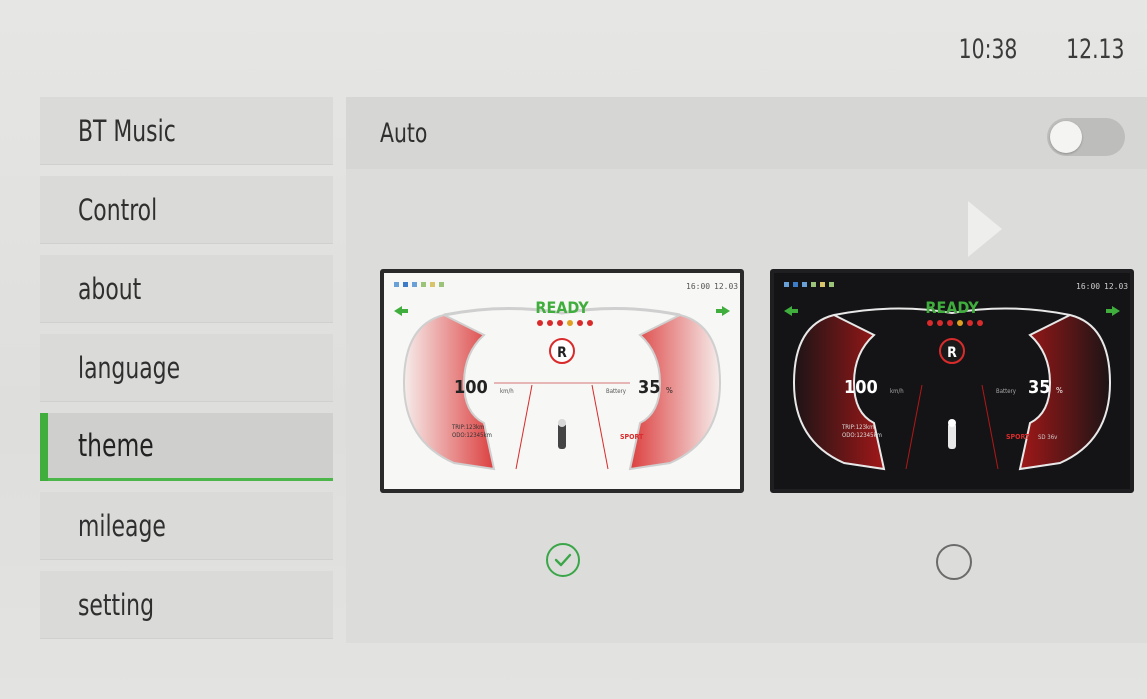  Describe the element at coordinates (186, 210) in the screenshot. I see `sidebar-item-control: Control` at that location.